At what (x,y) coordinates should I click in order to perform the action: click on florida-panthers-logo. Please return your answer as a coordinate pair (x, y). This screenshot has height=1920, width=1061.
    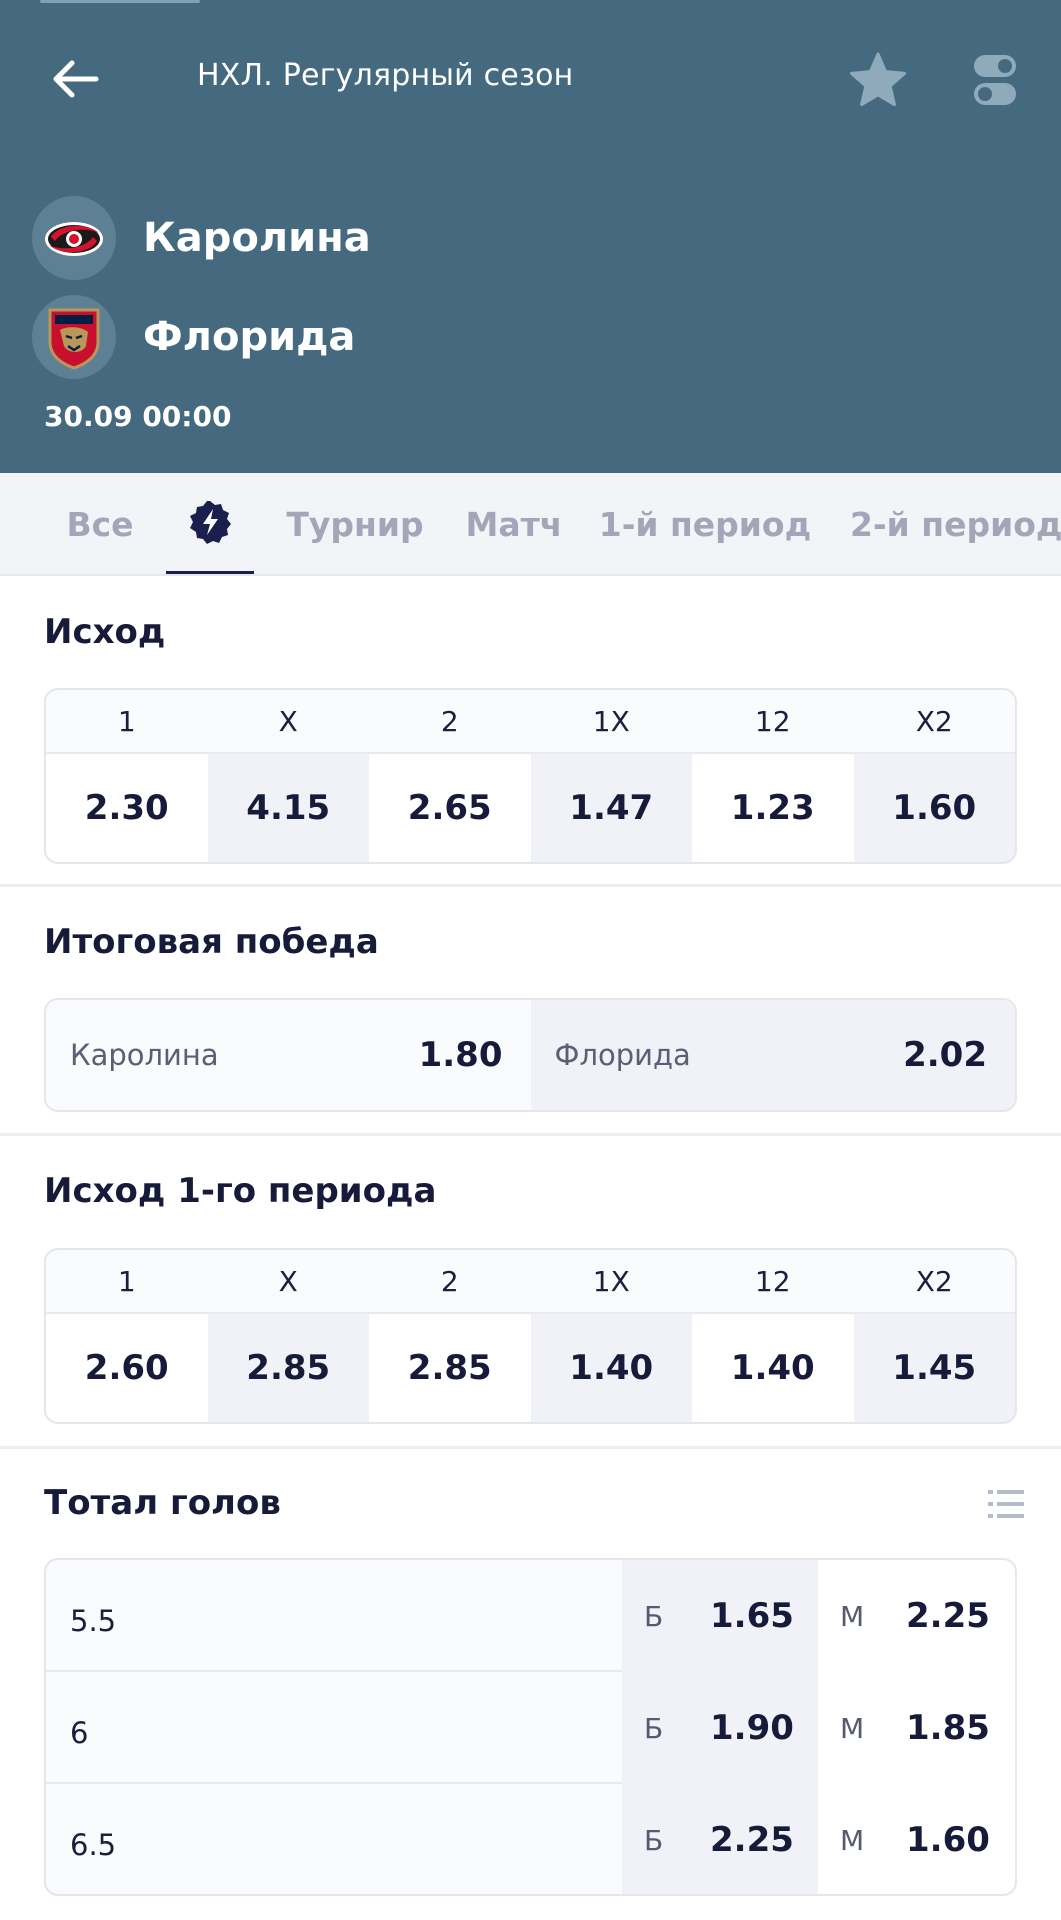
    Looking at the image, I should click on (74, 337).